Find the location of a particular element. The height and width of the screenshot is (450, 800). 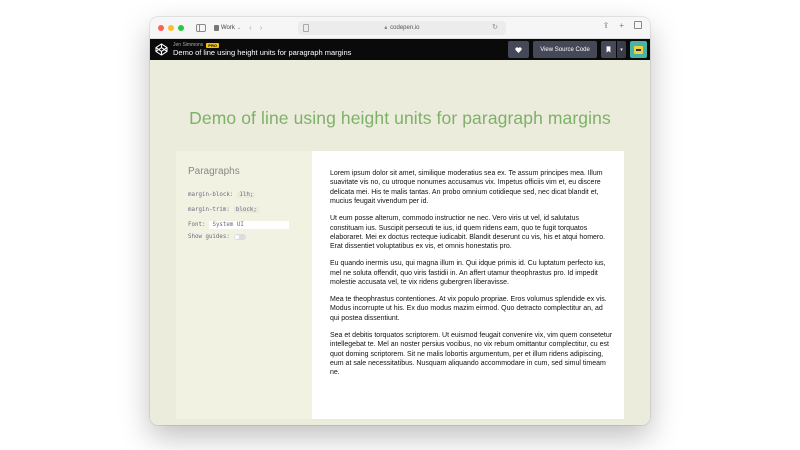

chevron-down-icon: ▾ is located at coordinates (621, 49).